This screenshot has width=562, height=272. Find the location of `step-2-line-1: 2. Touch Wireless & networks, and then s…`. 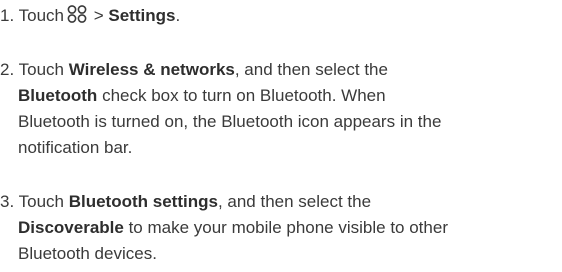

step-2-line-1: 2. Touch Wireless & networks, and then s… is located at coordinates (281, 70).